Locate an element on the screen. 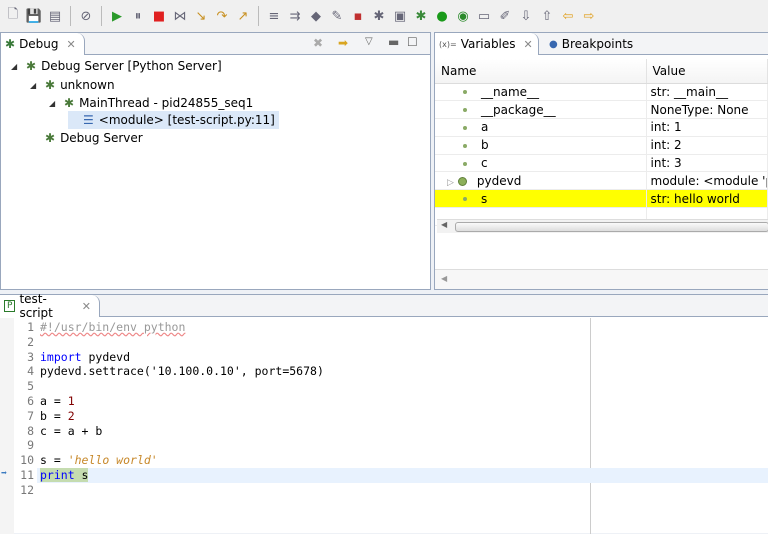 Image resolution: width=768 pixels, height=534 pixels. process-icon: ✱ is located at coordinates (50, 85).